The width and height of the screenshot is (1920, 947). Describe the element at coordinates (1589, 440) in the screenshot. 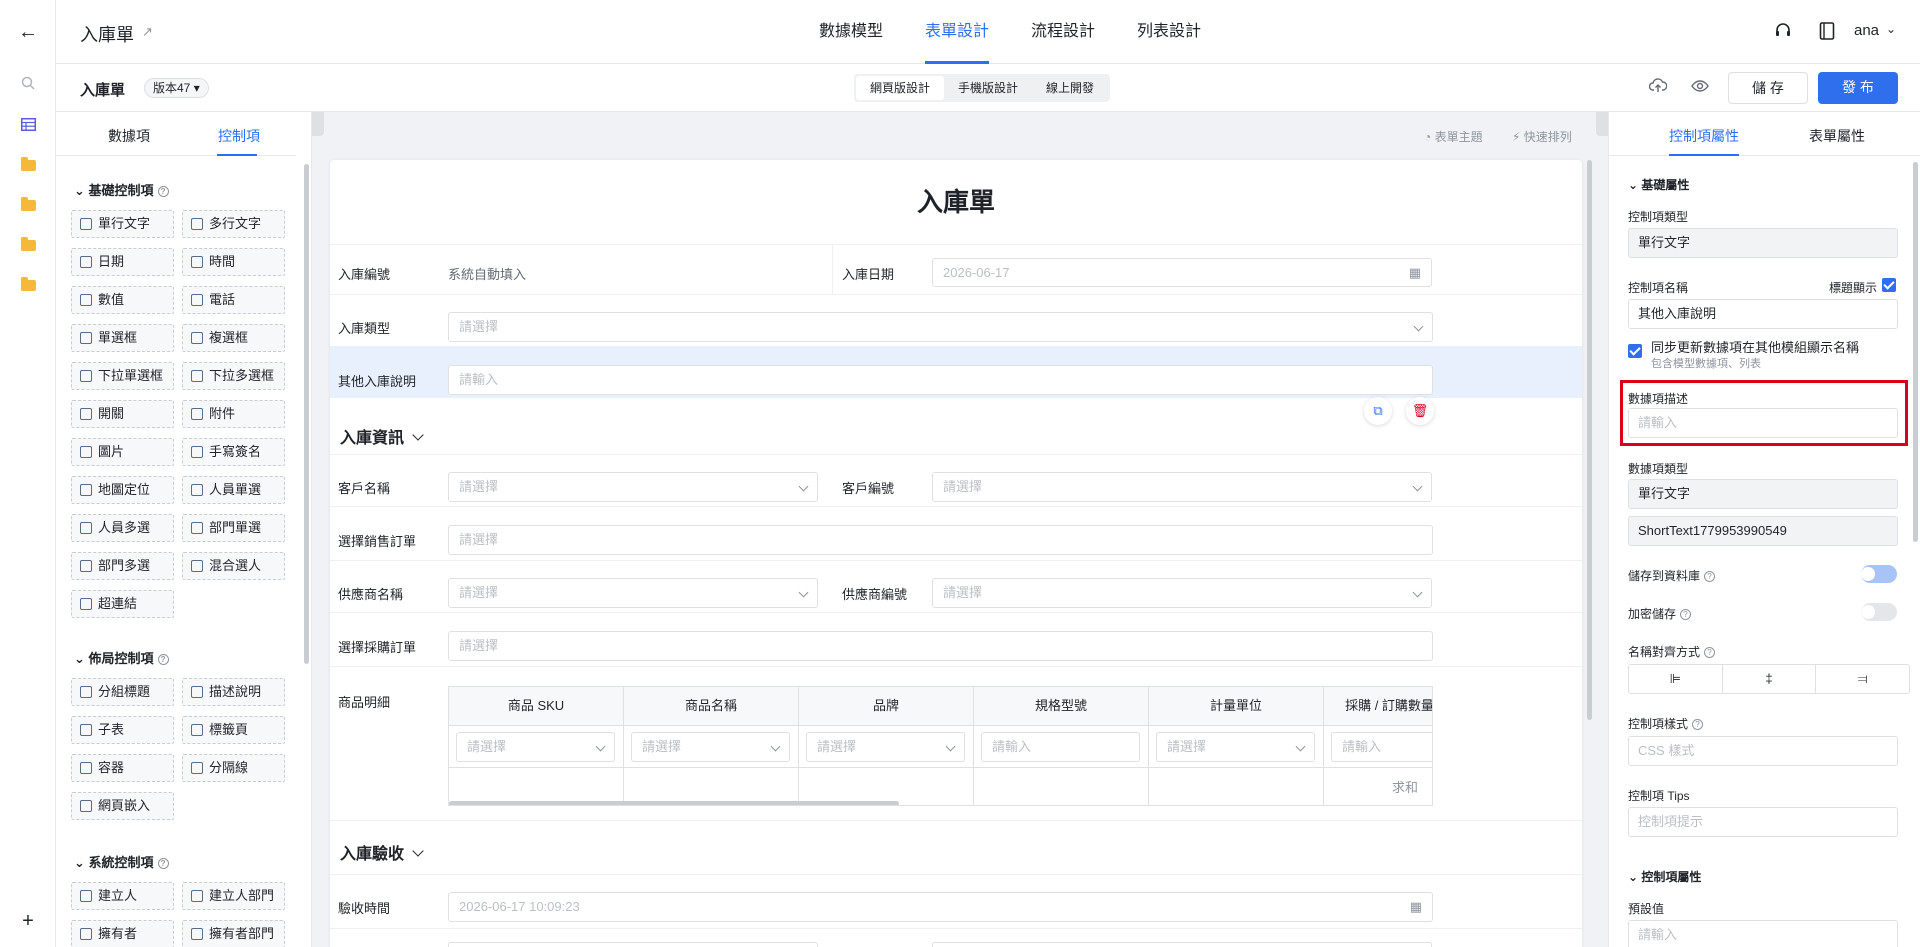

I see `canvas-scrollbar` at that location.